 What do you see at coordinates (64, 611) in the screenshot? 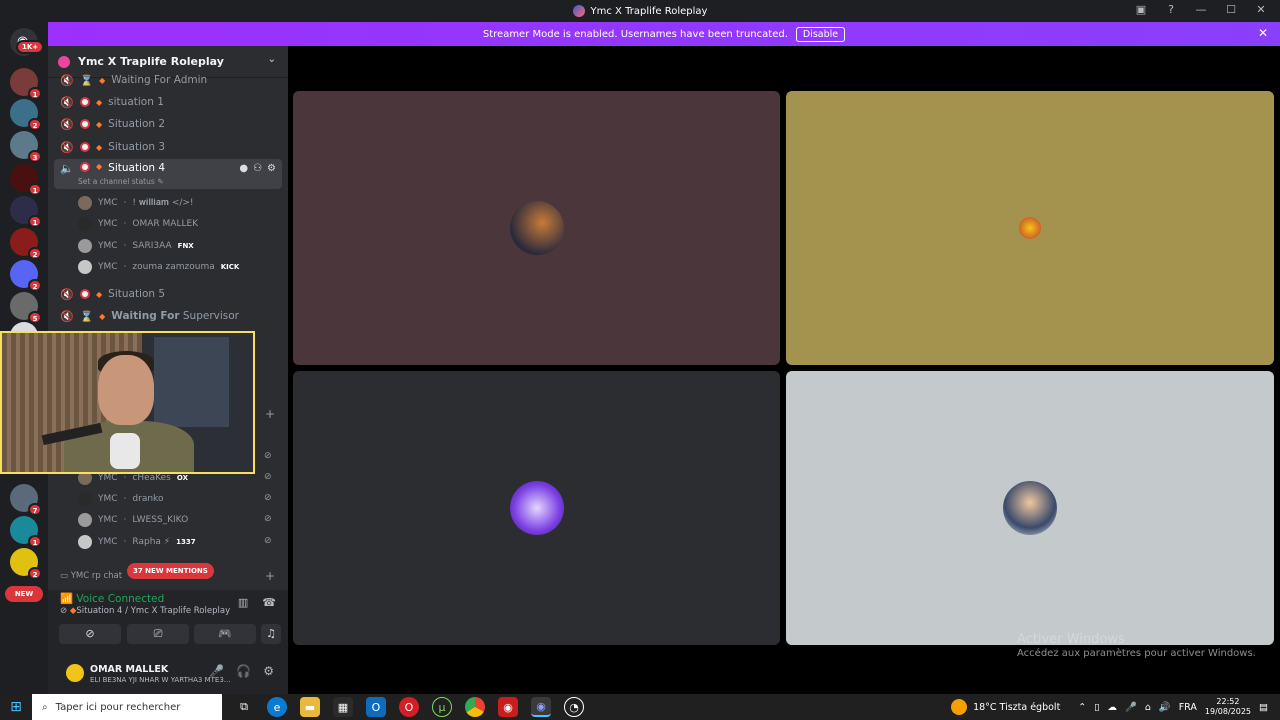
I see `no-entry-icon: ⊘` at bounding box center [64, 611].